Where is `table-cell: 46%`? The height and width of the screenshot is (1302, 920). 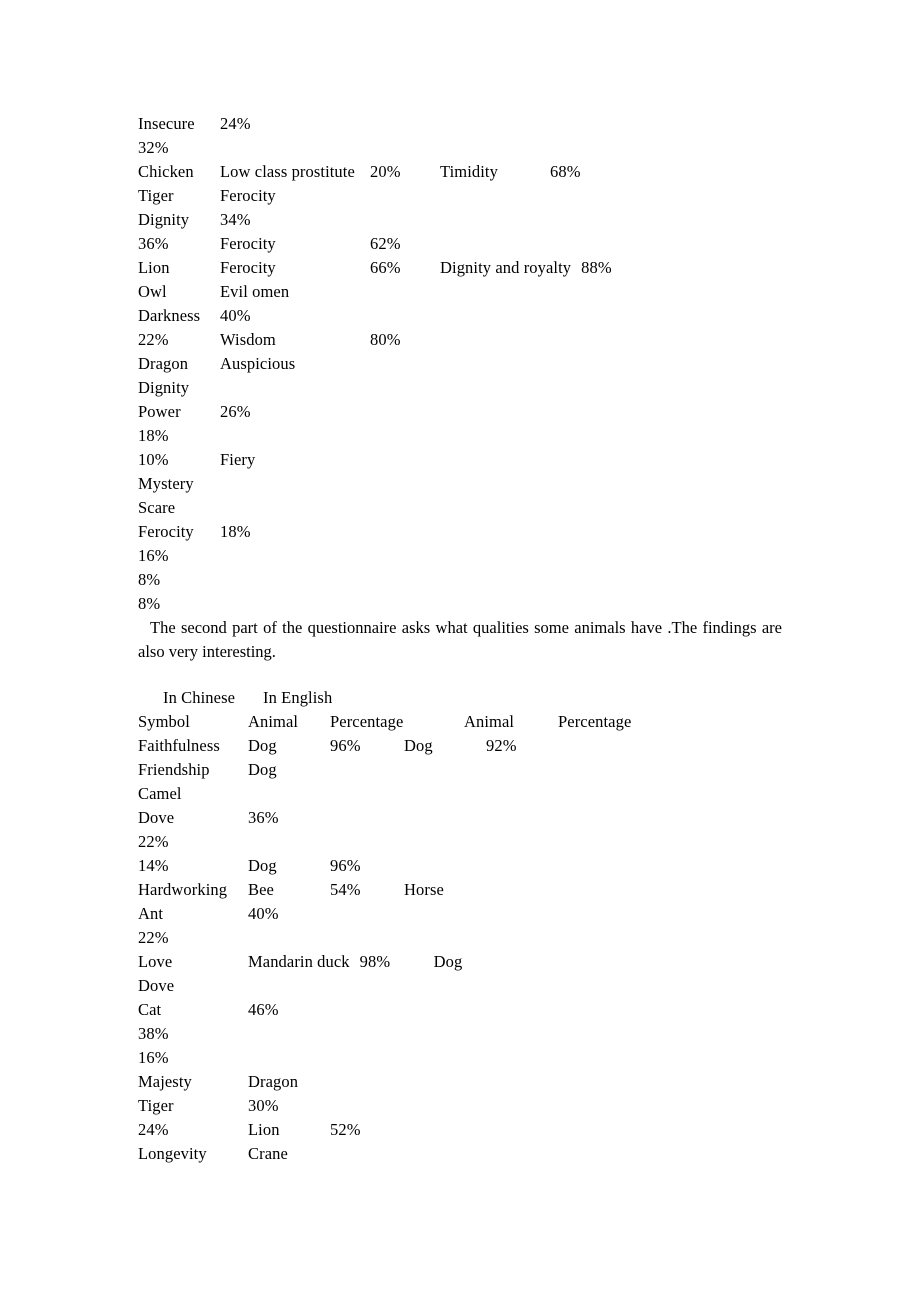 table-cell: 46% is located at coordinates (263, 1009).